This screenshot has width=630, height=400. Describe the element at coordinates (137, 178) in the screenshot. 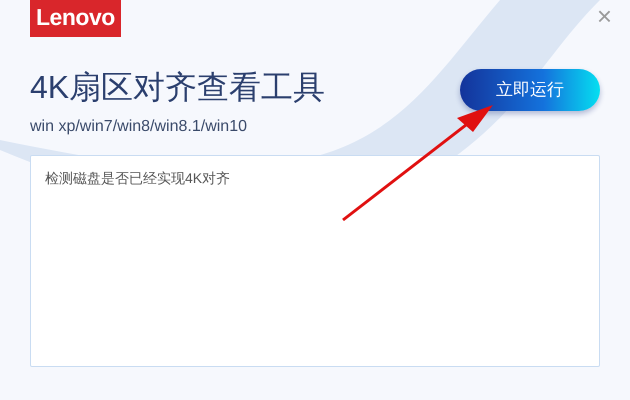

I see `output-text: 检测磁盘是否已经实现4K对齐` at that location.